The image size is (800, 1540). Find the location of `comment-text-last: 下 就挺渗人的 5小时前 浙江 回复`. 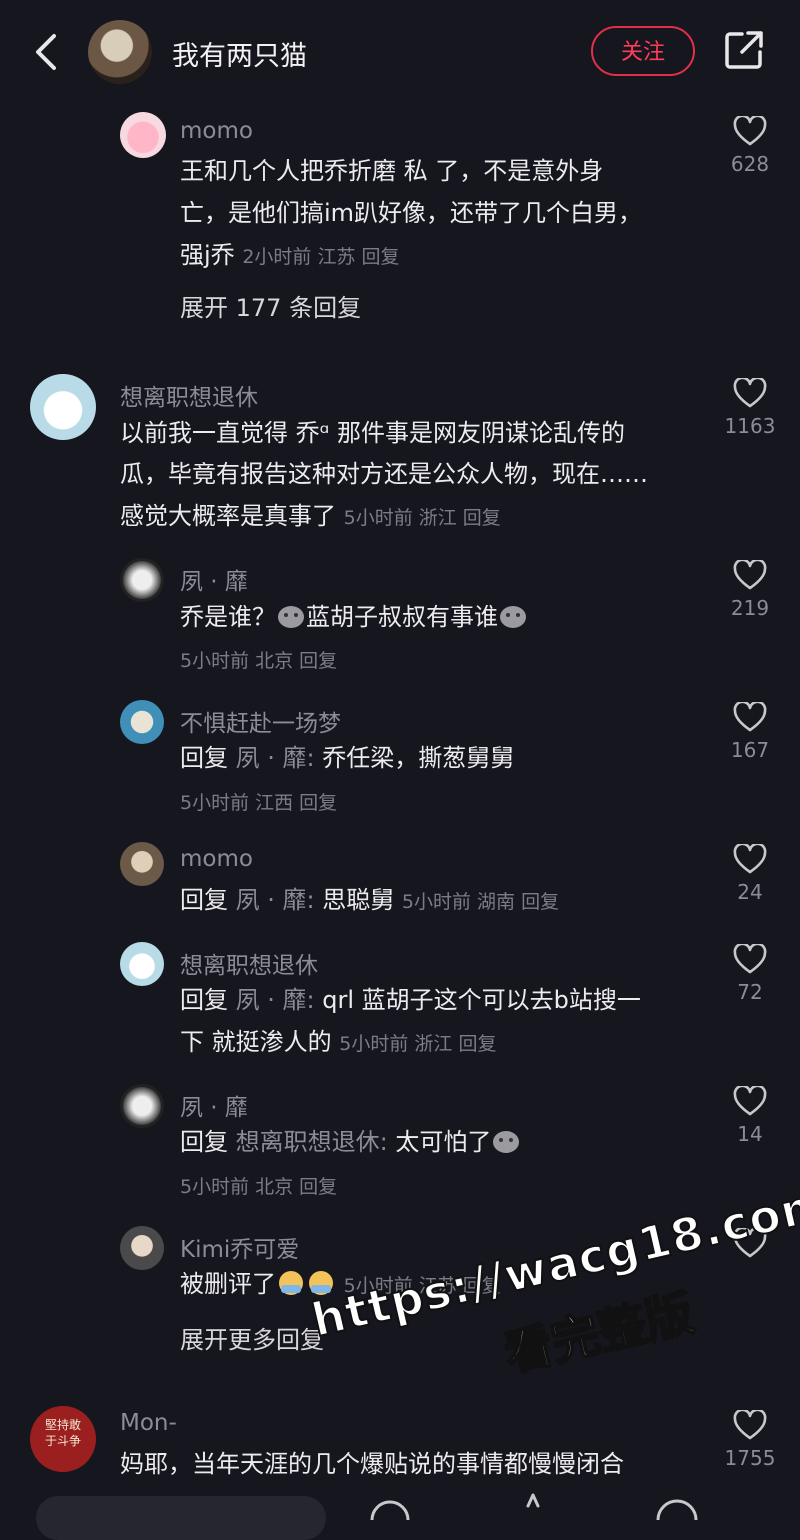

comment-text-last: 下 就挺渗人的 5小时前 浙江 回复 is located at coordinates (338, 1042).